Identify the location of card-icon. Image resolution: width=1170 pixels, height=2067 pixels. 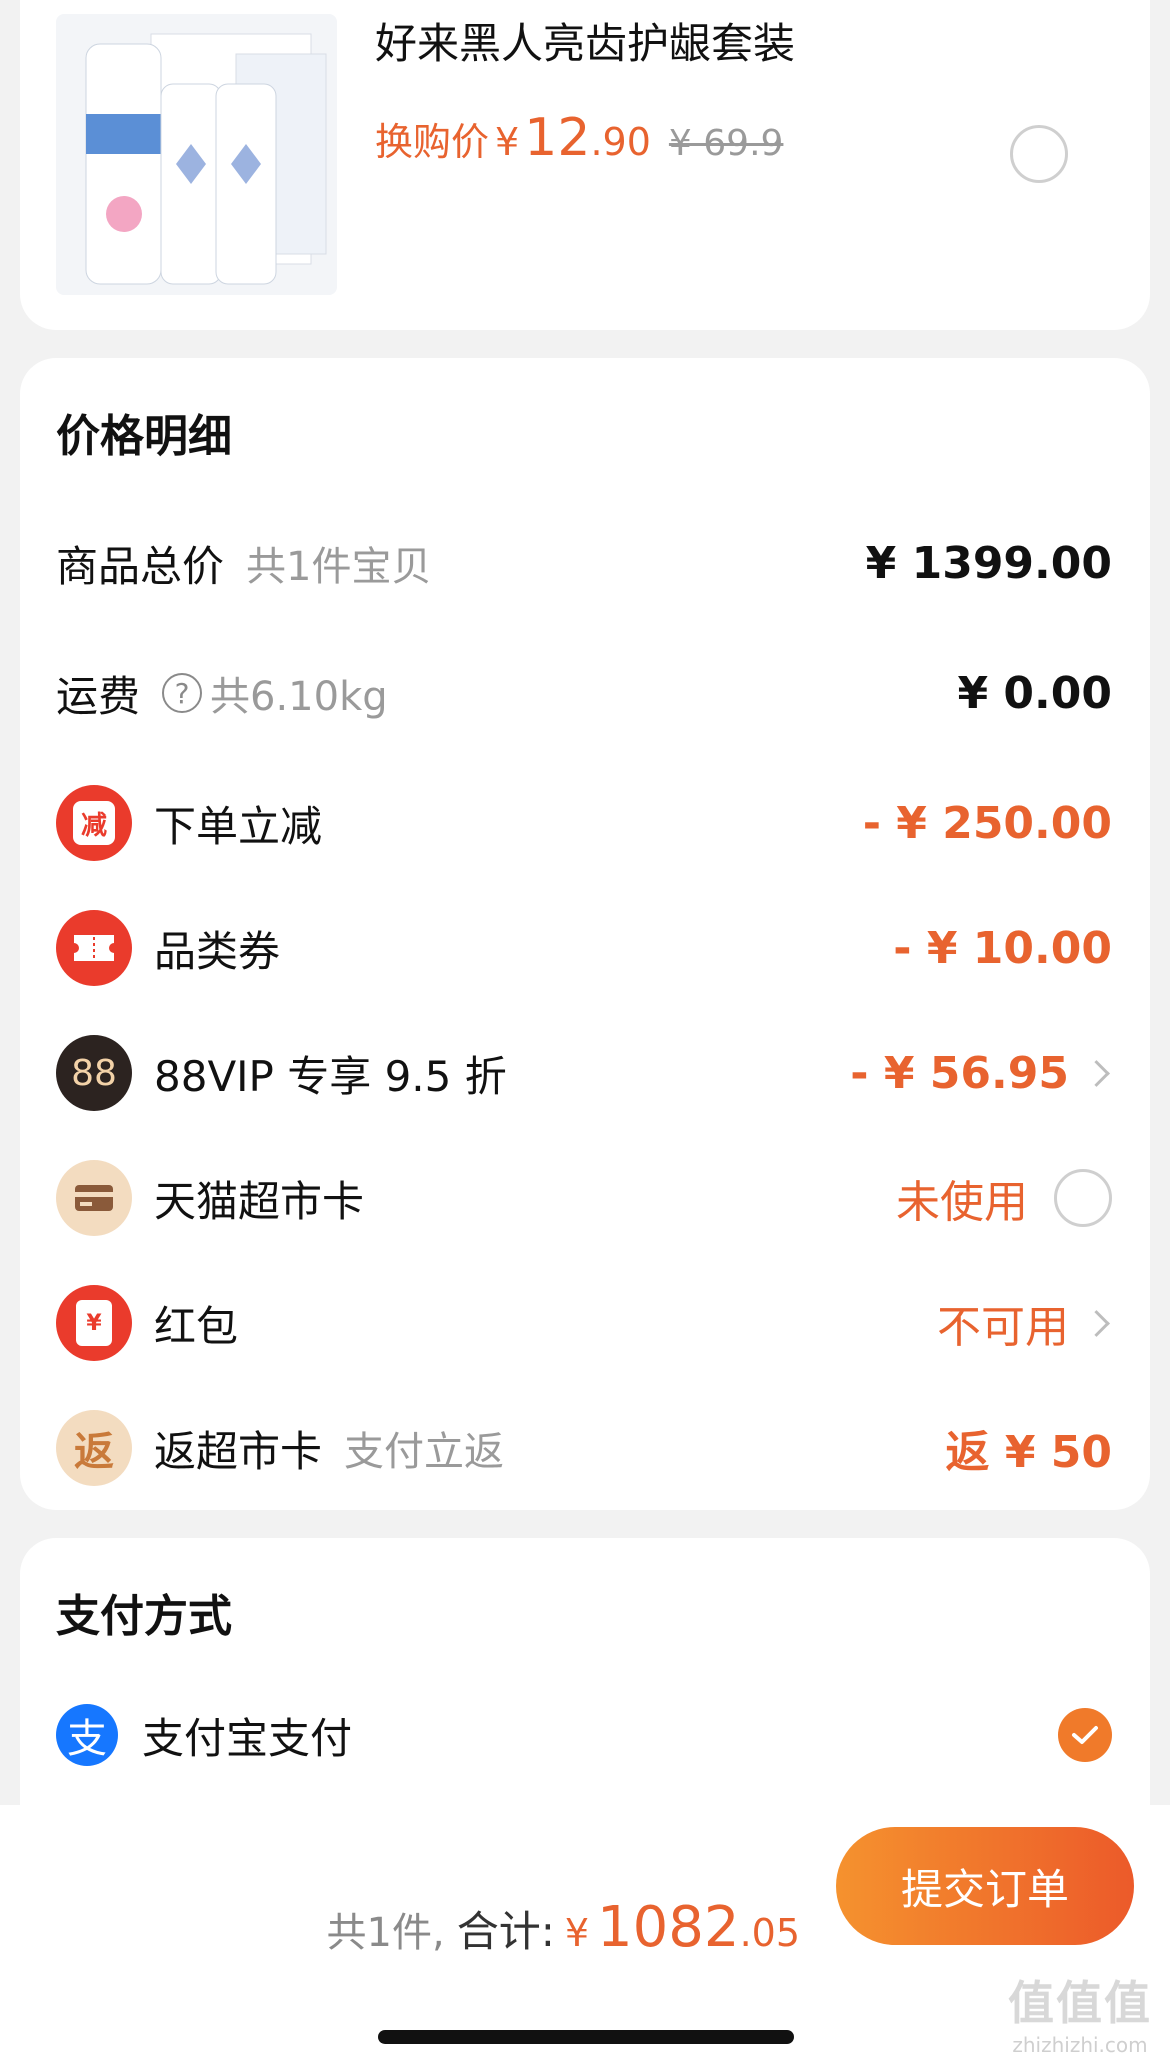
(94, 1198).